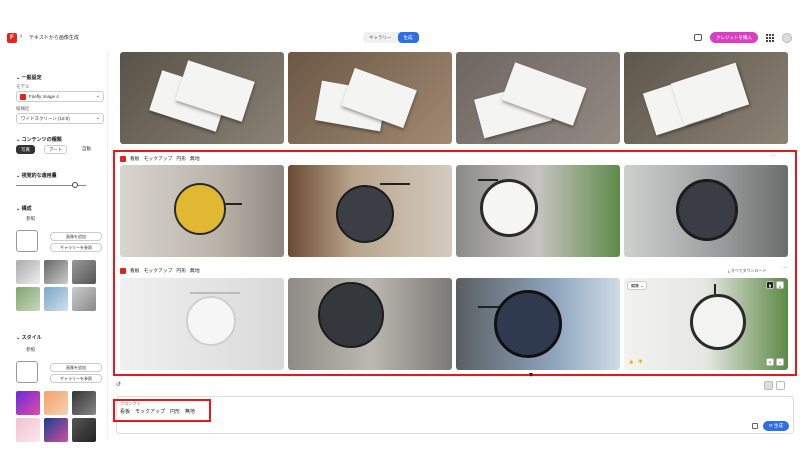  Describe the element at coordinates (747, 271) in the screenshot. I see `download-all-button: ⤓ すべてダウンロード` at that location.